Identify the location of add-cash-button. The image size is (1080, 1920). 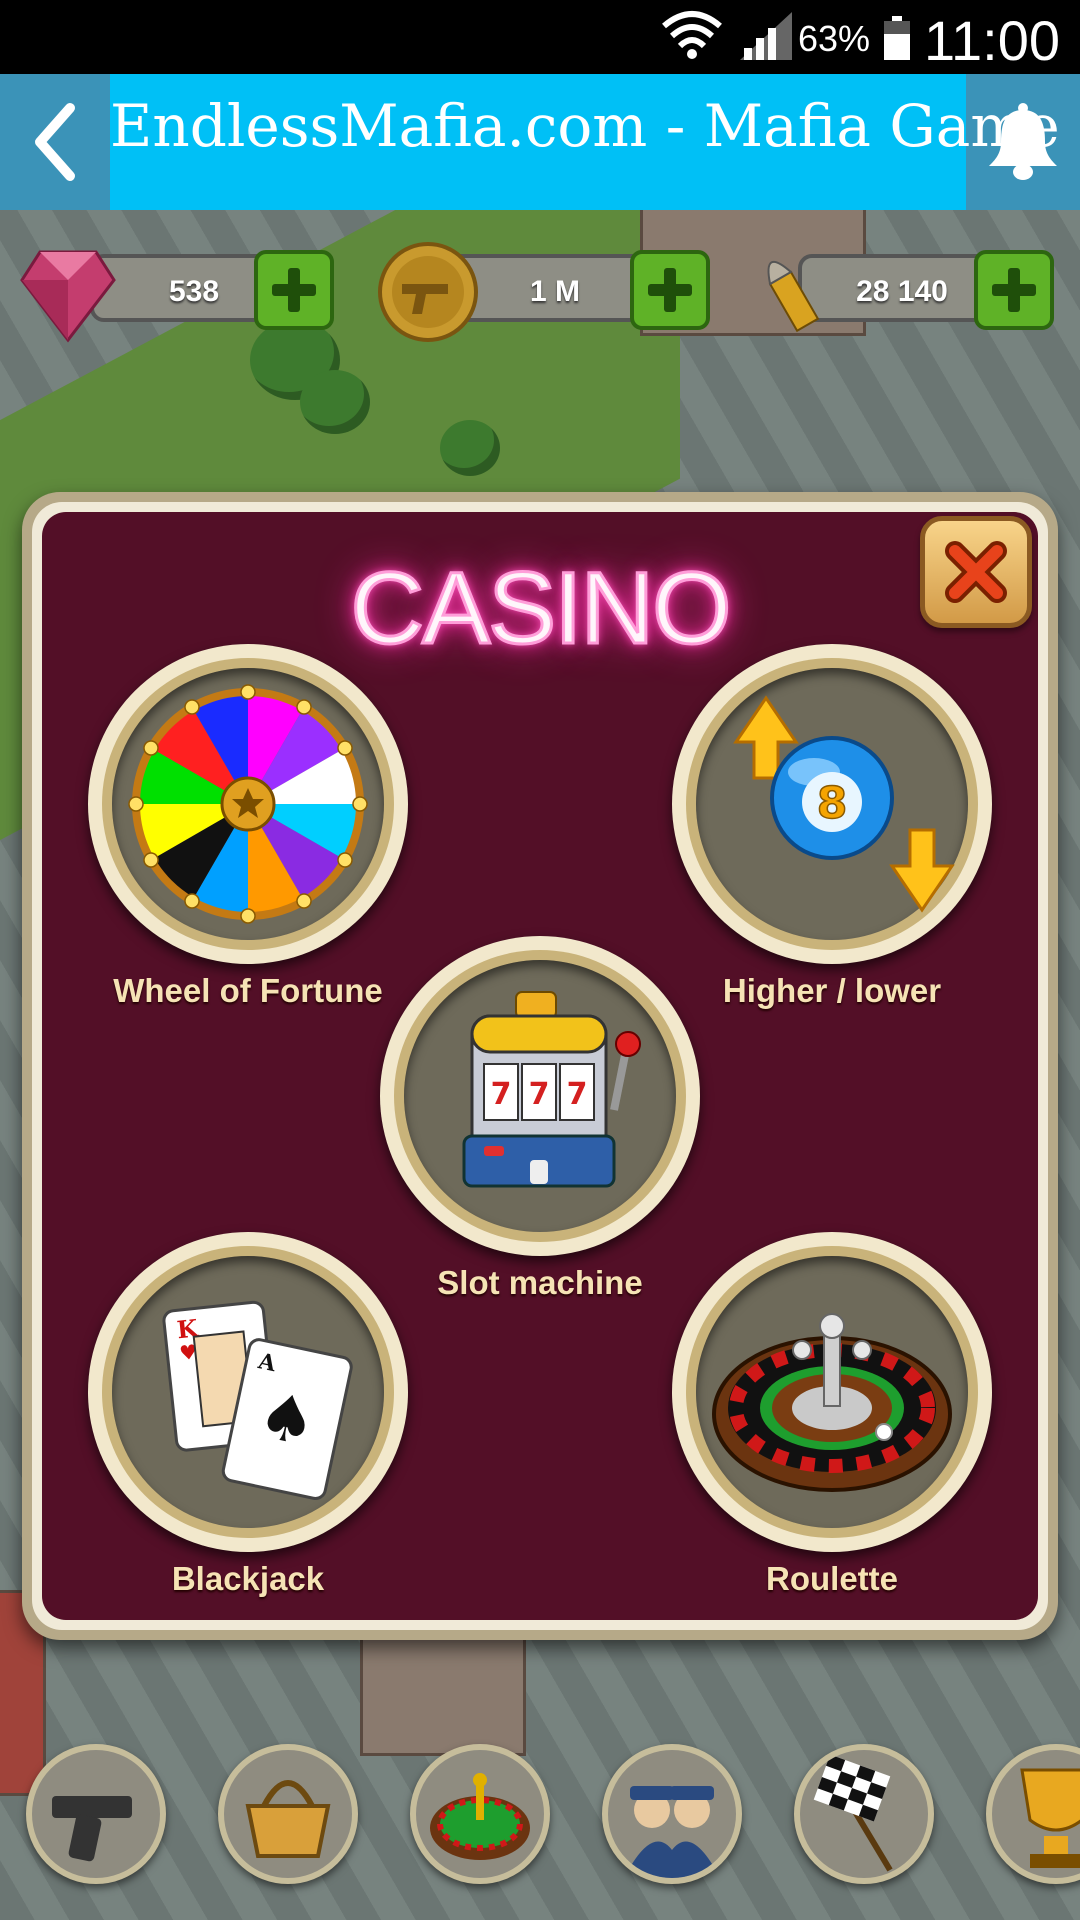
(670, 290).